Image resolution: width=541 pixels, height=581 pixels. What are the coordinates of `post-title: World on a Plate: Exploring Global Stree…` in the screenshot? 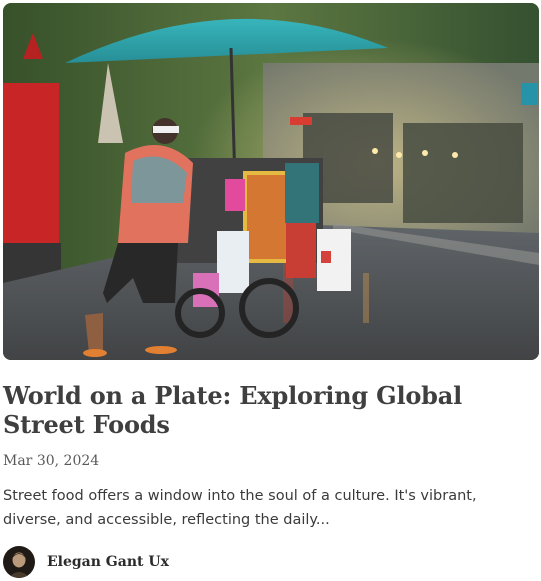 It's located at (269, 410).